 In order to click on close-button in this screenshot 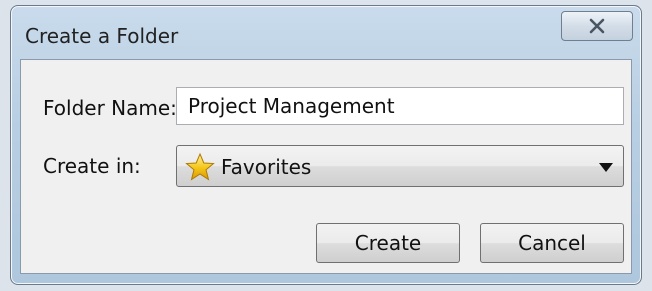, I will do `click(597, 26)`.